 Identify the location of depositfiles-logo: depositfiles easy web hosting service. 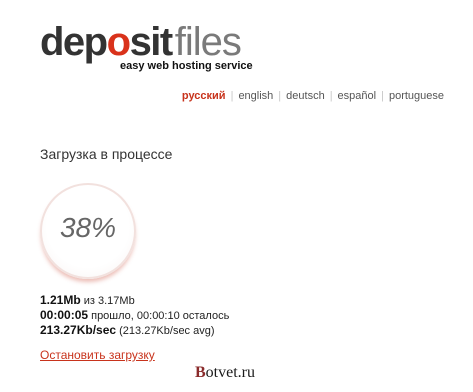
(155, 46).